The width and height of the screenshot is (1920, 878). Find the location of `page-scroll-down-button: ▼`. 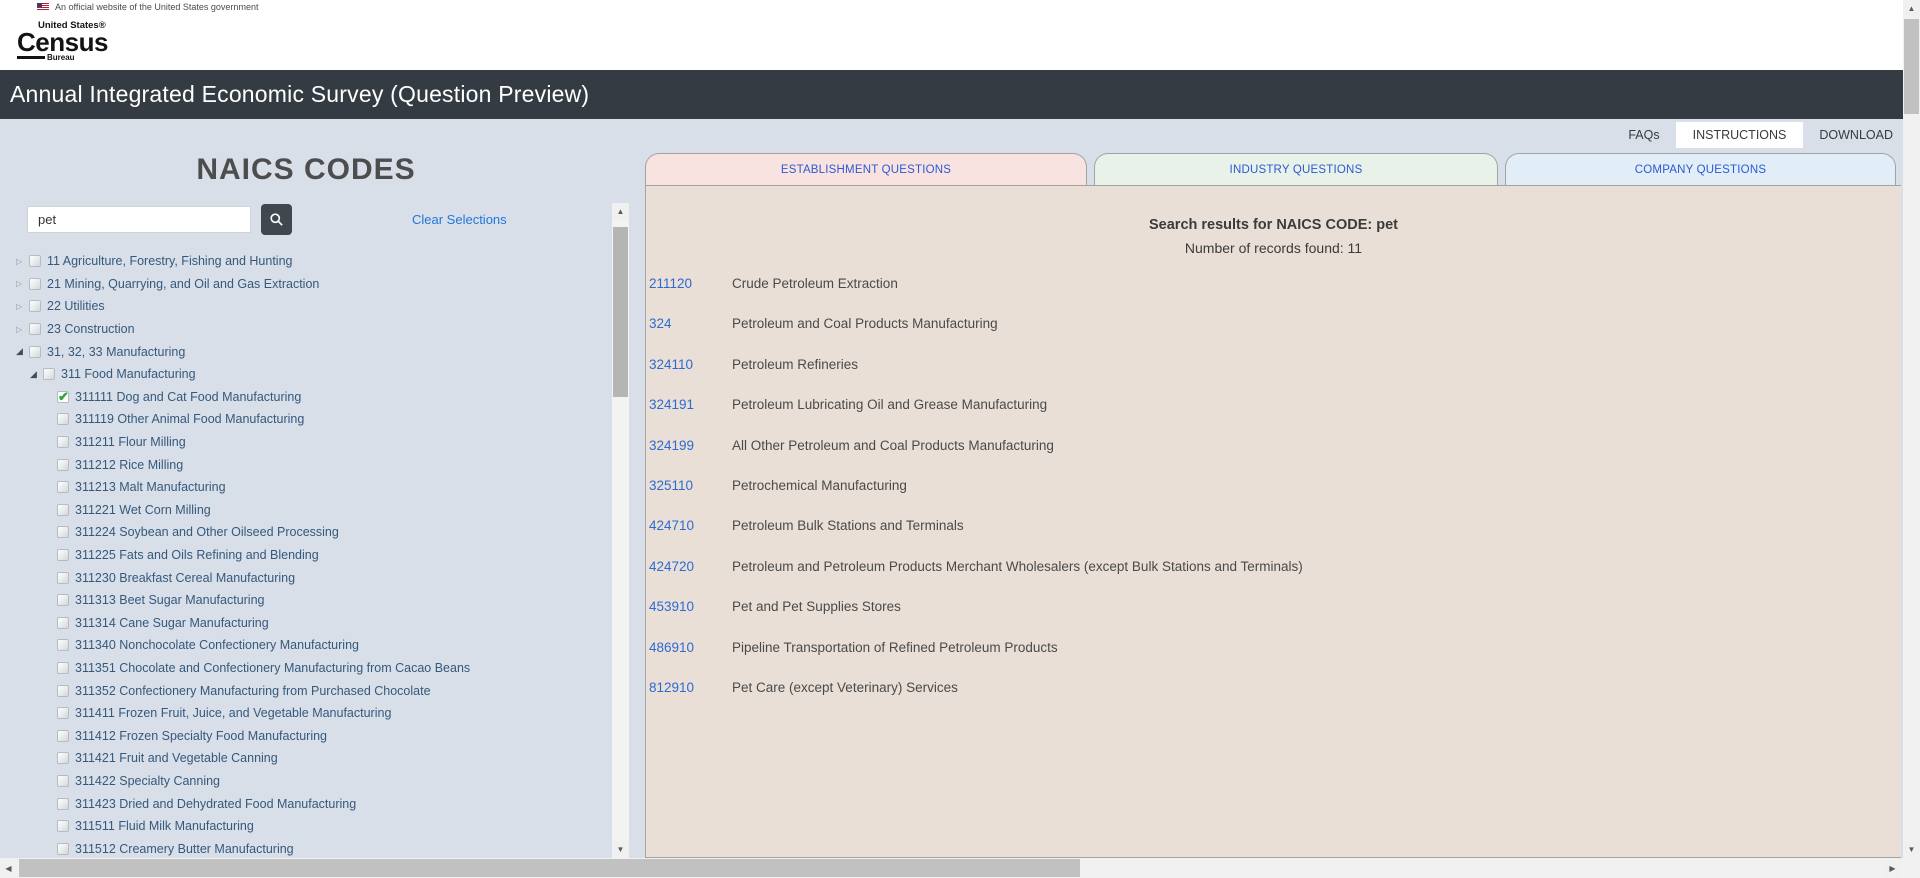

page-scroll-down-button: ▼ is located at coordinates (1911, 849).